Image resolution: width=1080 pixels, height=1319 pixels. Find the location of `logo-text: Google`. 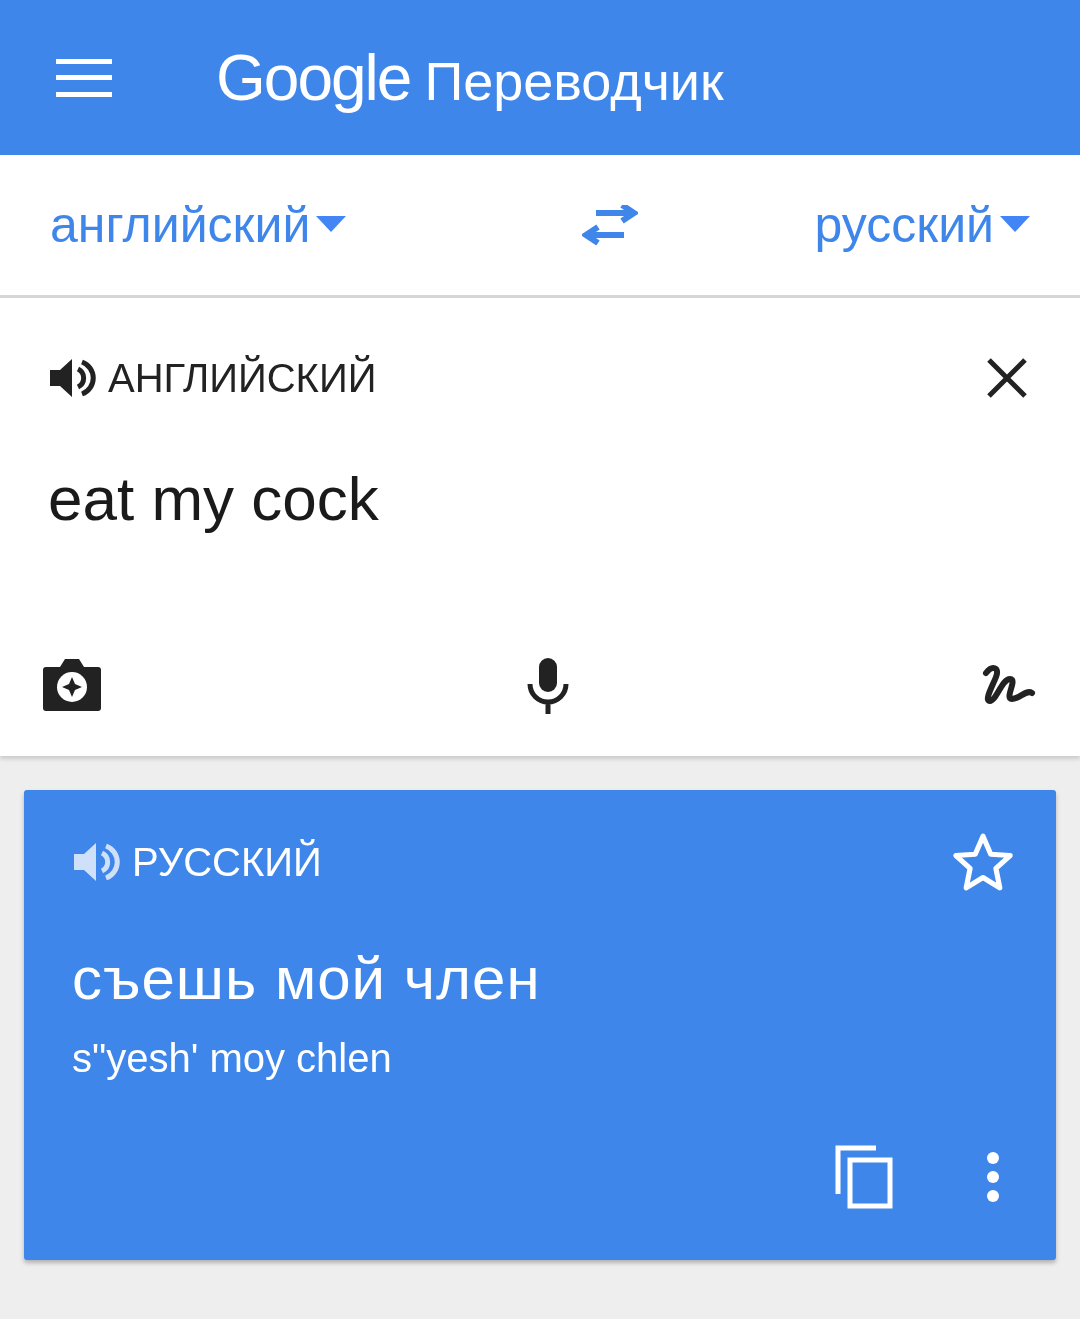

logo-text: Google is located at coordinates (313, 78).